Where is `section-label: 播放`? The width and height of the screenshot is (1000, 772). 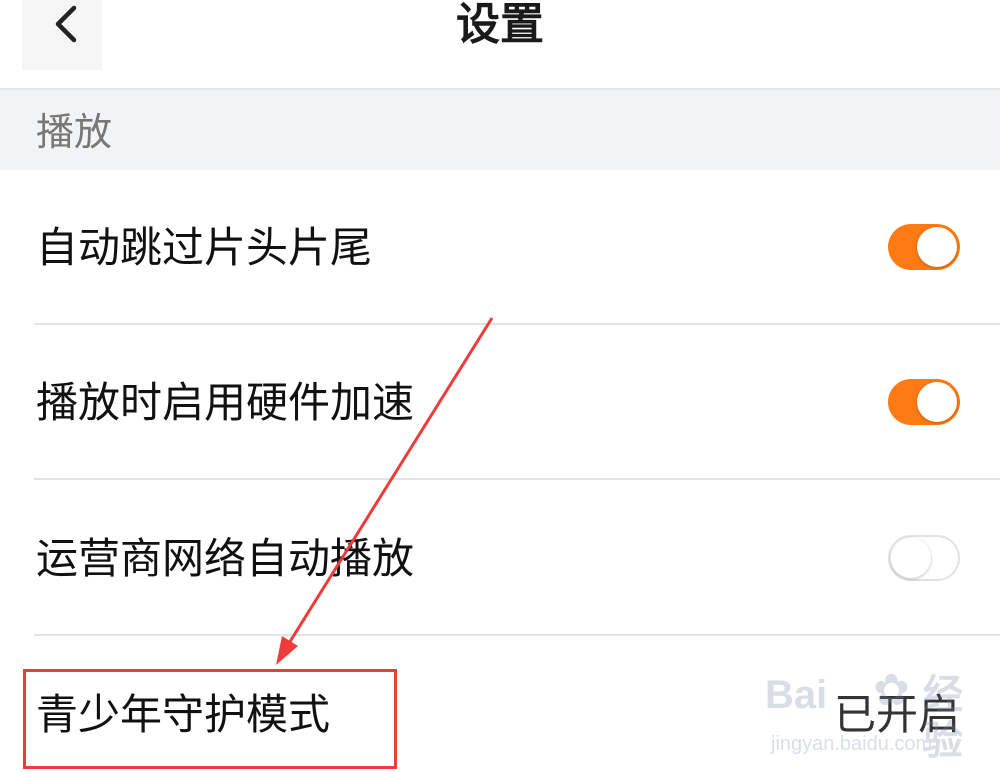
section-label: 播放 is located at coordinates (74, 132).